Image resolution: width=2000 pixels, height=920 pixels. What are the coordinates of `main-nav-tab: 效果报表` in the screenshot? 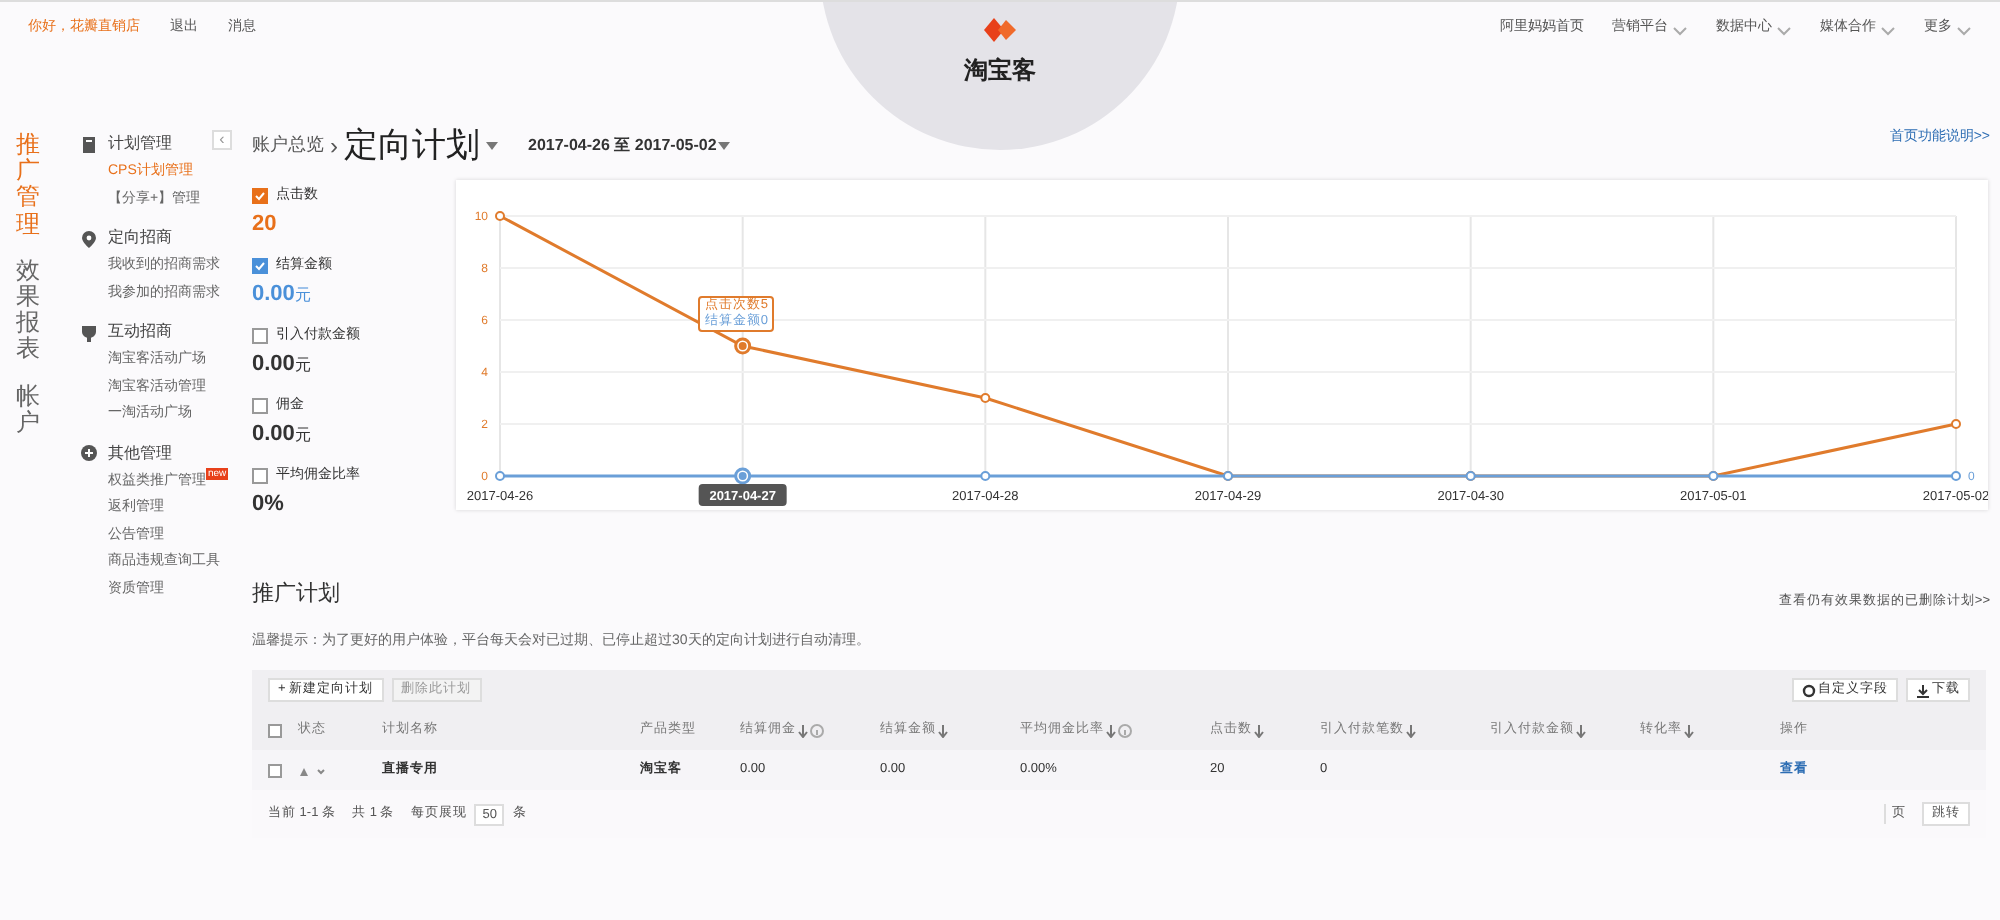 It's located at (28, 310).